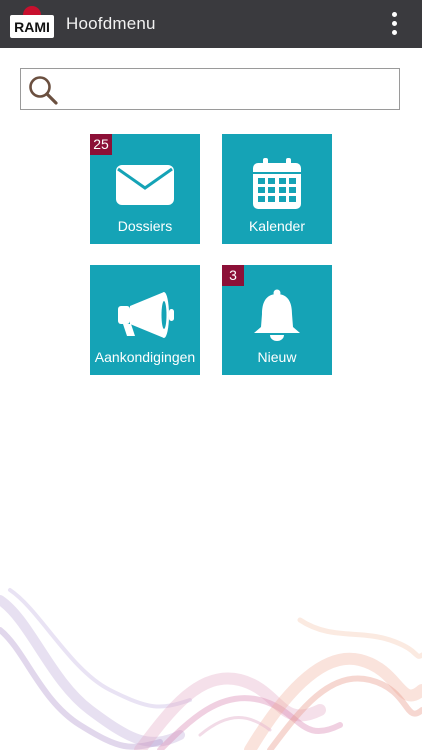  I want to click on more-vert-icon, so click(394, 24).